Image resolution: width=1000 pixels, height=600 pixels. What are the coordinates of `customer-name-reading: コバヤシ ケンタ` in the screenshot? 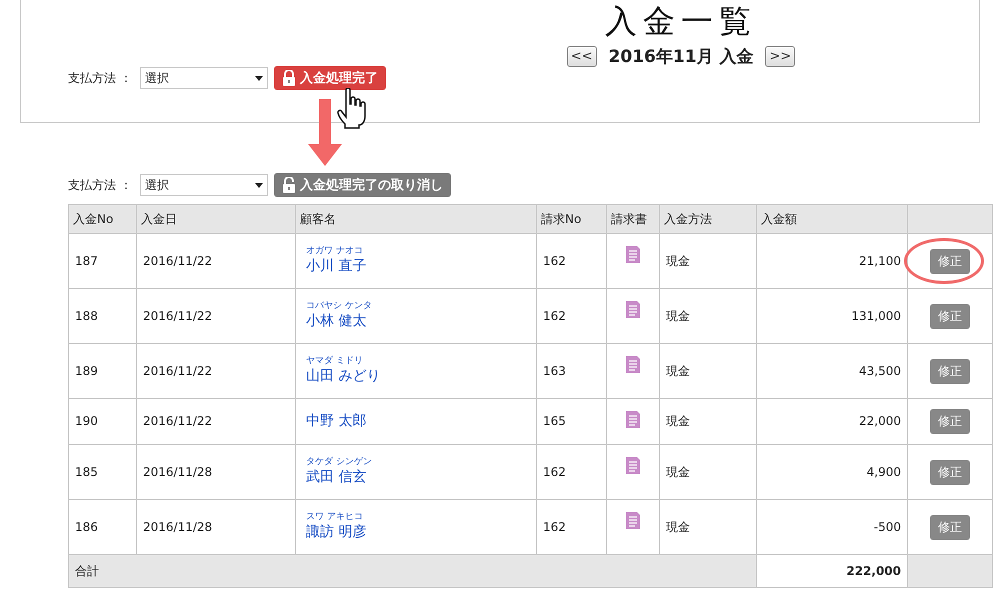 It's located at (339, 307).